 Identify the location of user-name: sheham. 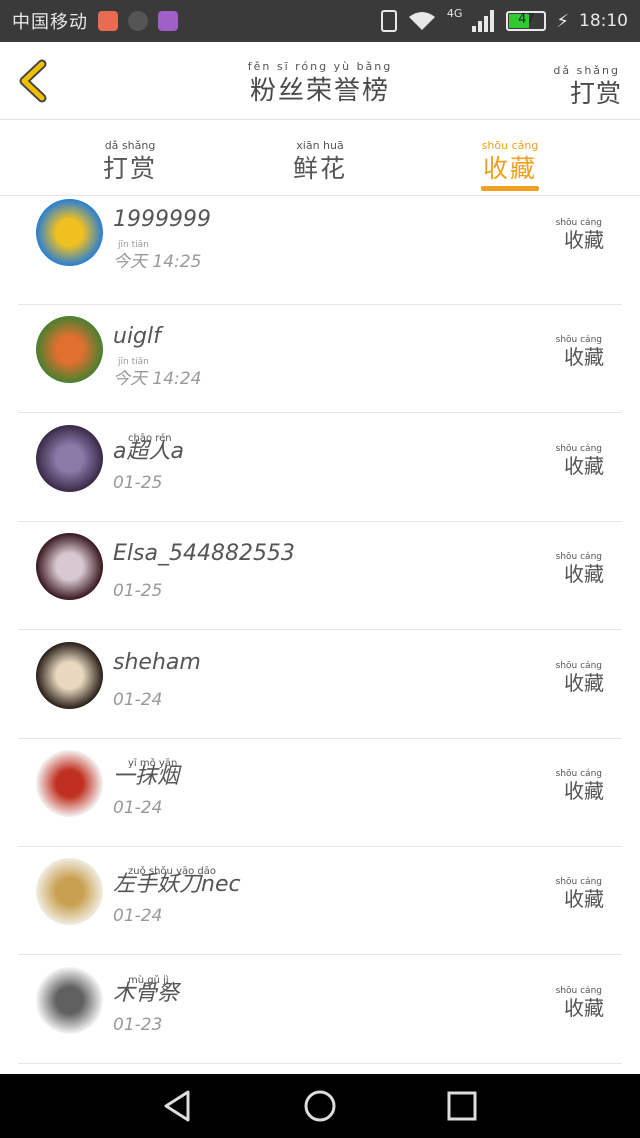
(157, 662).